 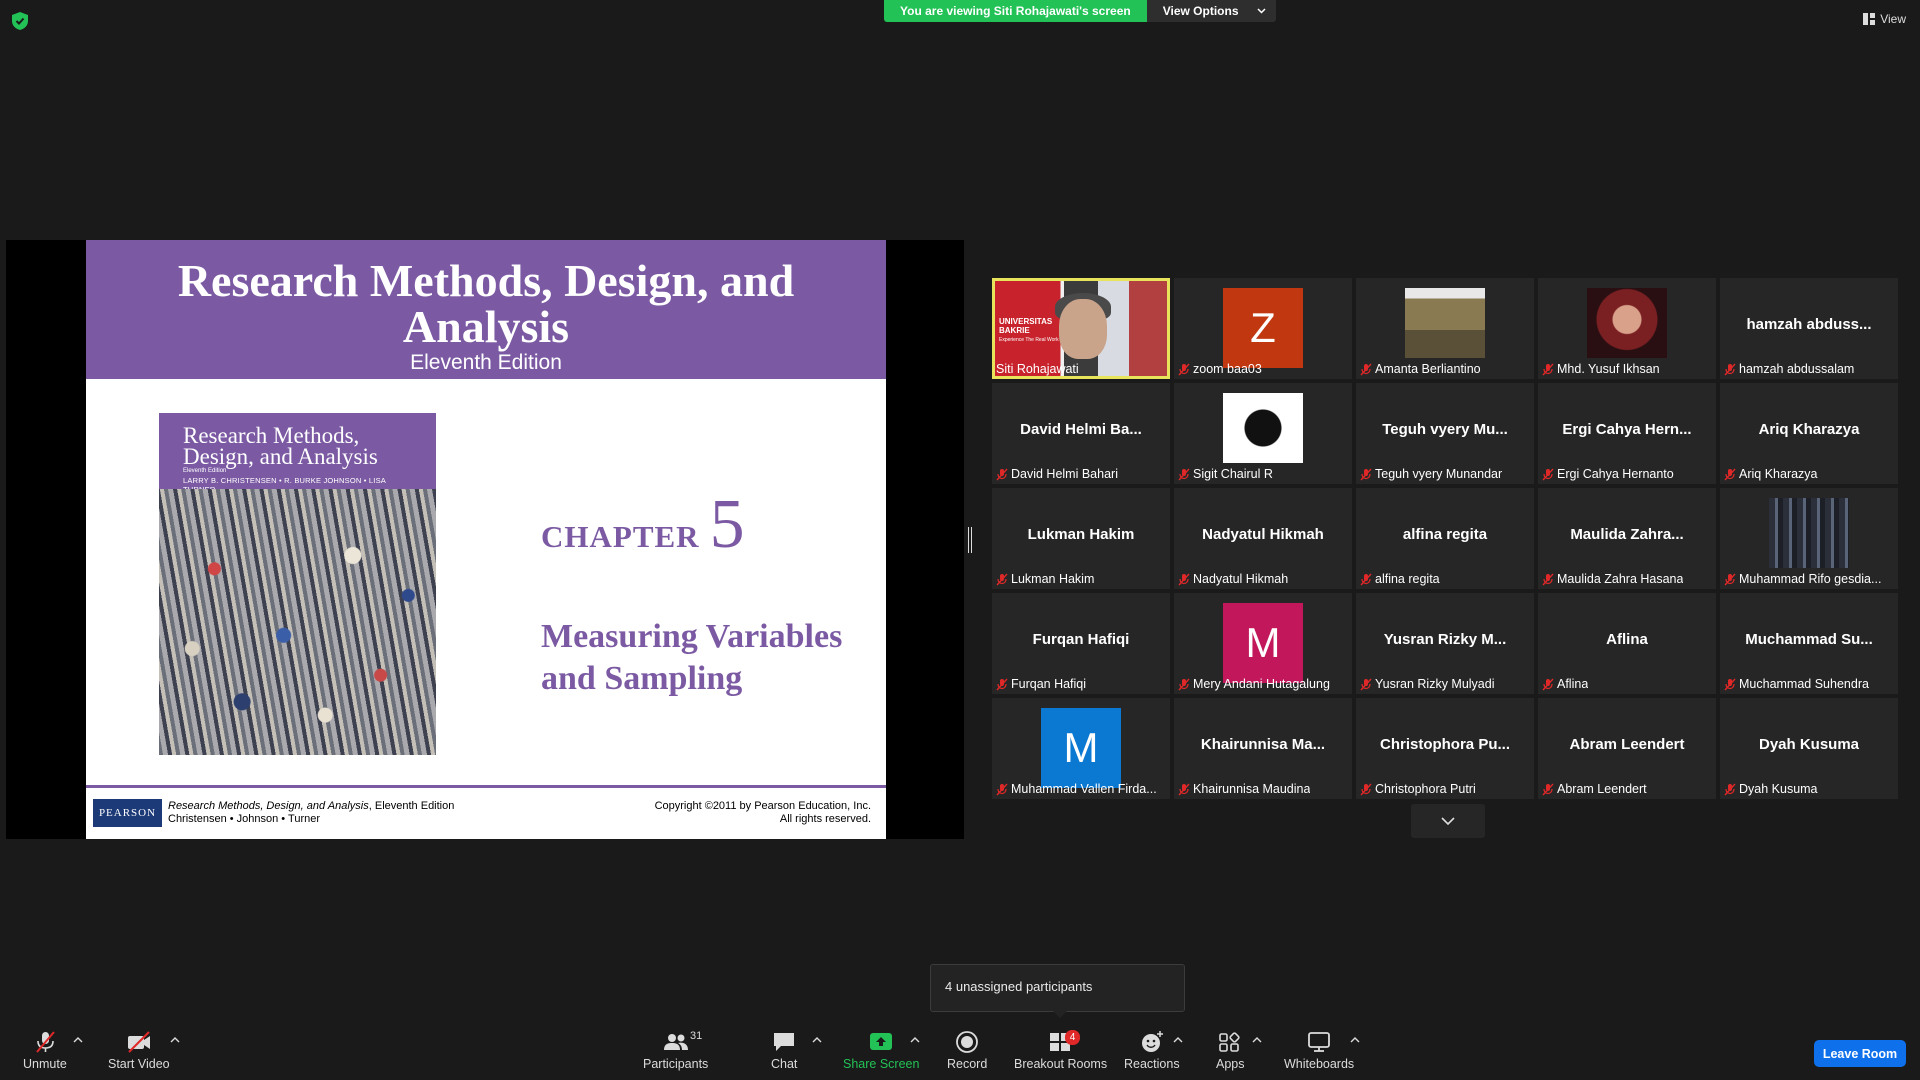 I want to click on participant-name: Furqan Hafiqi, so click(x=1049, y=684).